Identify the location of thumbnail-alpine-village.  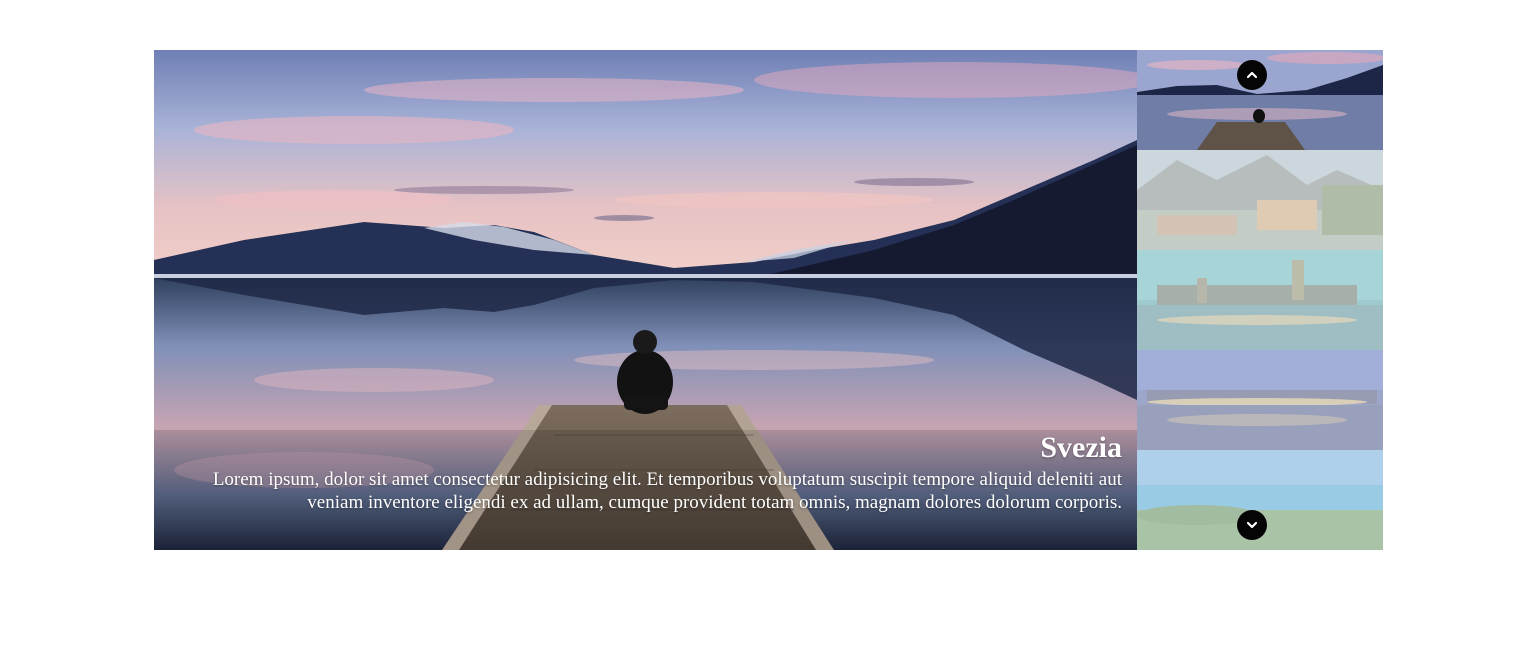
(1260, 200).